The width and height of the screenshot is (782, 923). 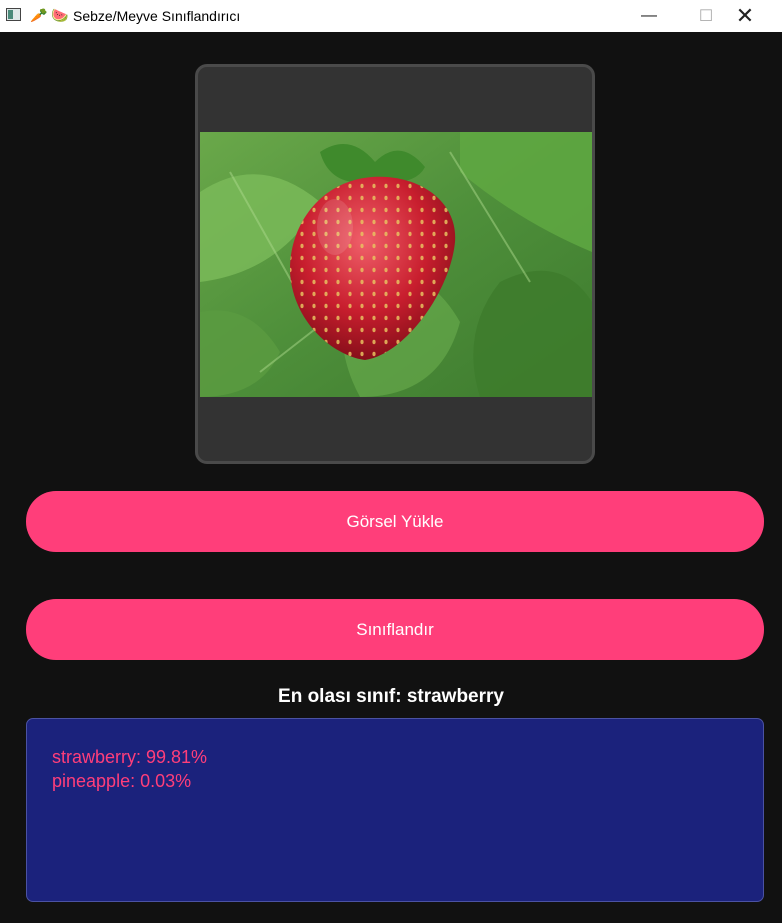 What do you see at coordinates (122, 781) in the screenshot?
I see `prediction-line: pineapple: 0.03%` at bounding box center [122, 781].